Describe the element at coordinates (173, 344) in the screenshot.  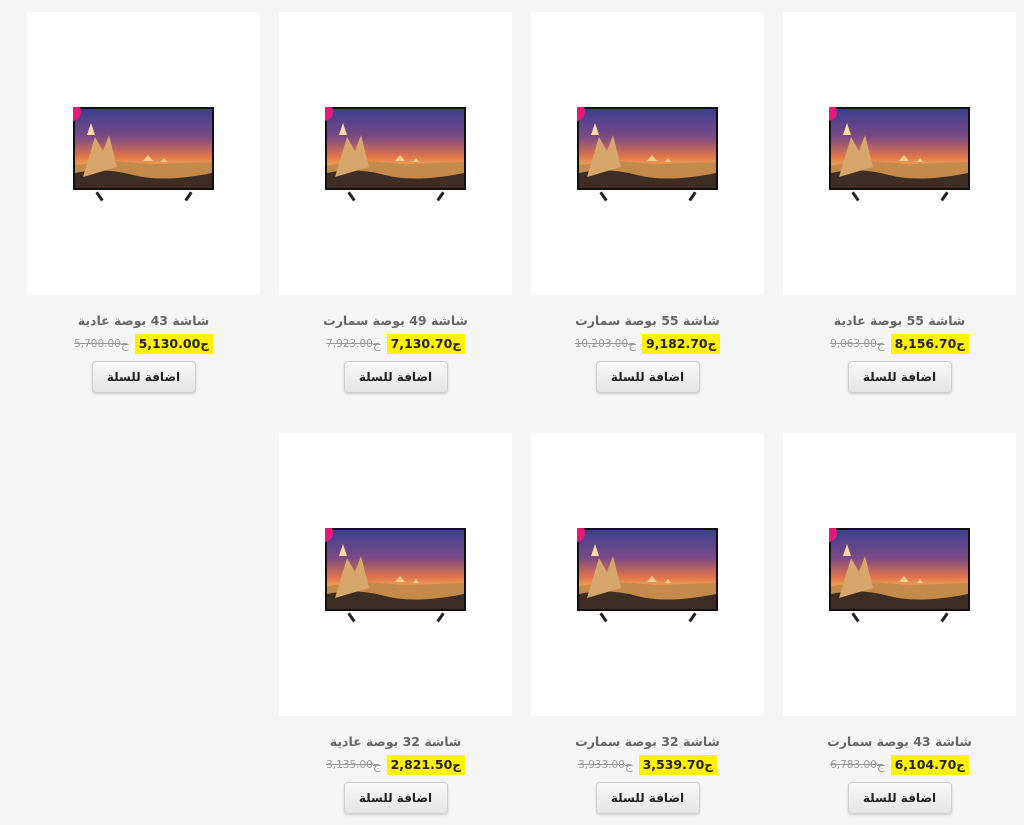
I see `current-price: ج 5,130.00` at that location.